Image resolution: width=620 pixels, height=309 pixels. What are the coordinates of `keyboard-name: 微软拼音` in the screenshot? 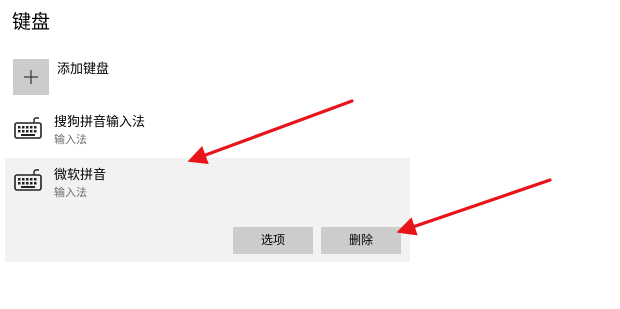 It's located at (80, 175).